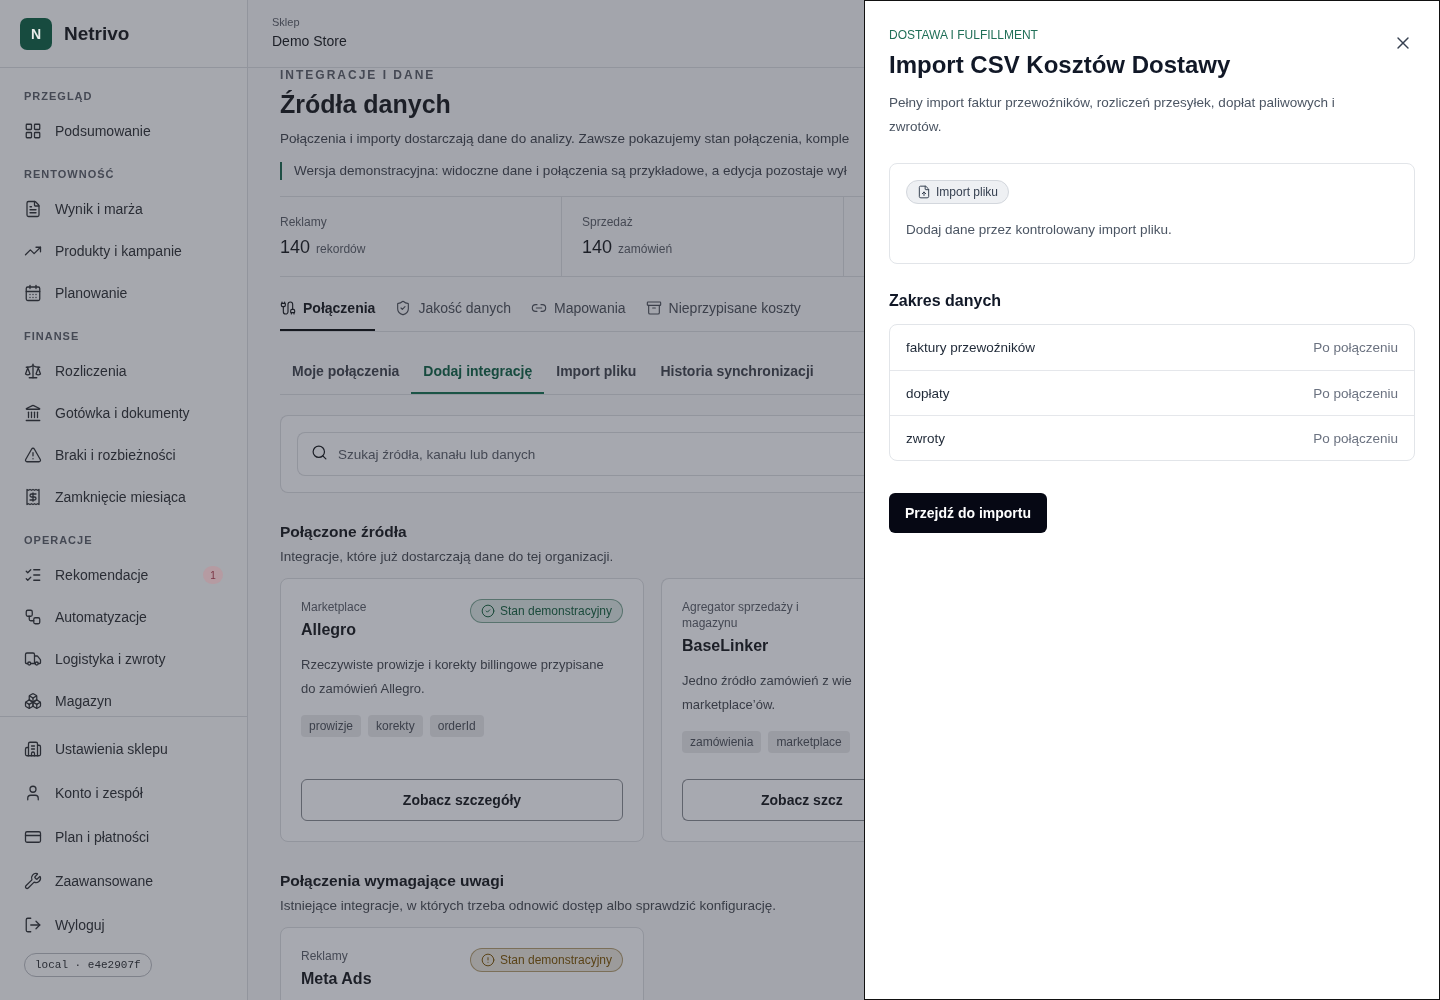  Describe the element at coordinates (608, 222) in the screenshot. I see `stat-label: Sprzedaż` at that location.